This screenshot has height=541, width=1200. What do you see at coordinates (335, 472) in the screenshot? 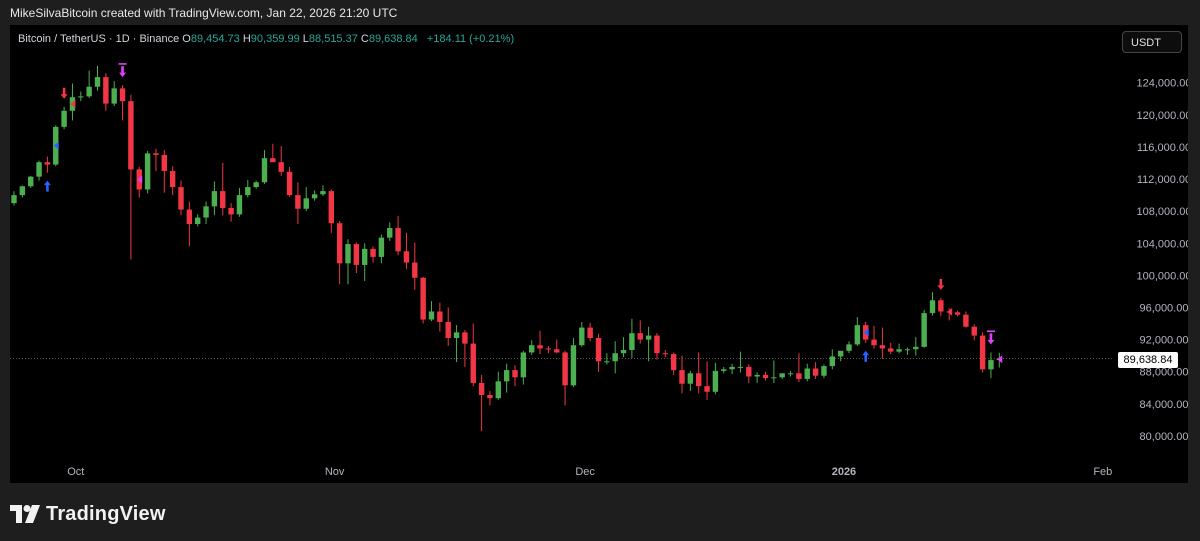
I see `x-tick-label: Nov` at bounding box center [335, 472].